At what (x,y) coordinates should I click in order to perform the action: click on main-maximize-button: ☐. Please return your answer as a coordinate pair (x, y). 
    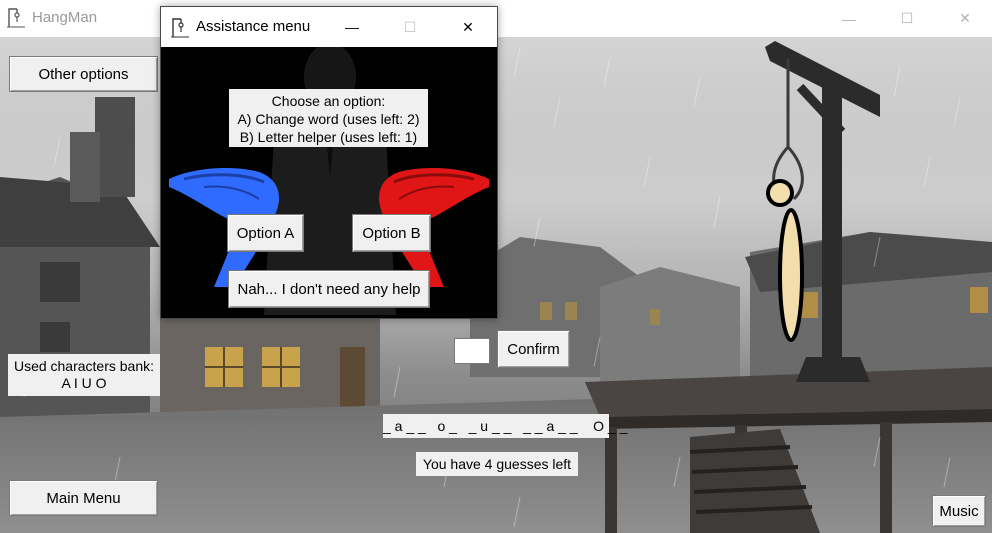
    Looking at the image, I should click on (907, 18).